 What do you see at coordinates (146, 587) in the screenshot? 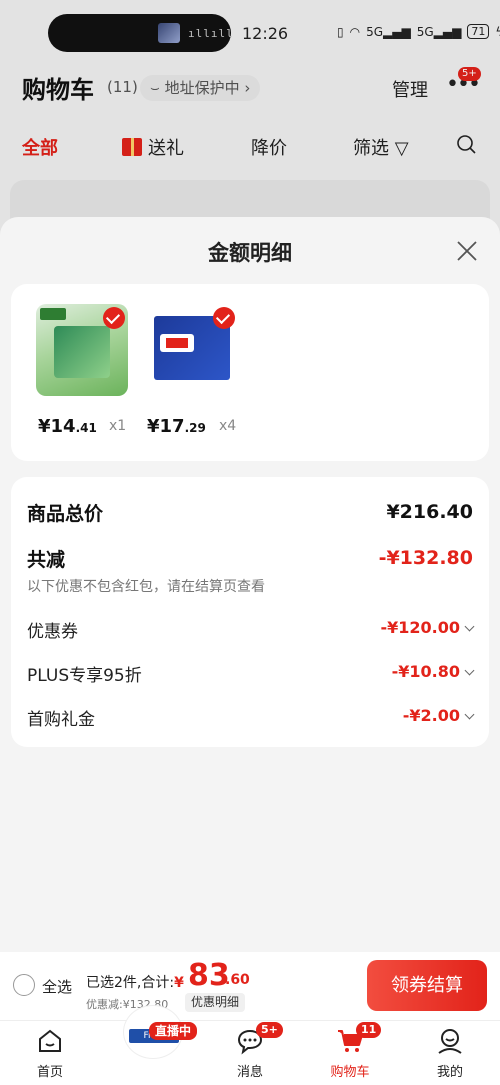
I see `discount-note: 以下优惠不包含红包，请在结算页查看` at bounding box center [146, 587].